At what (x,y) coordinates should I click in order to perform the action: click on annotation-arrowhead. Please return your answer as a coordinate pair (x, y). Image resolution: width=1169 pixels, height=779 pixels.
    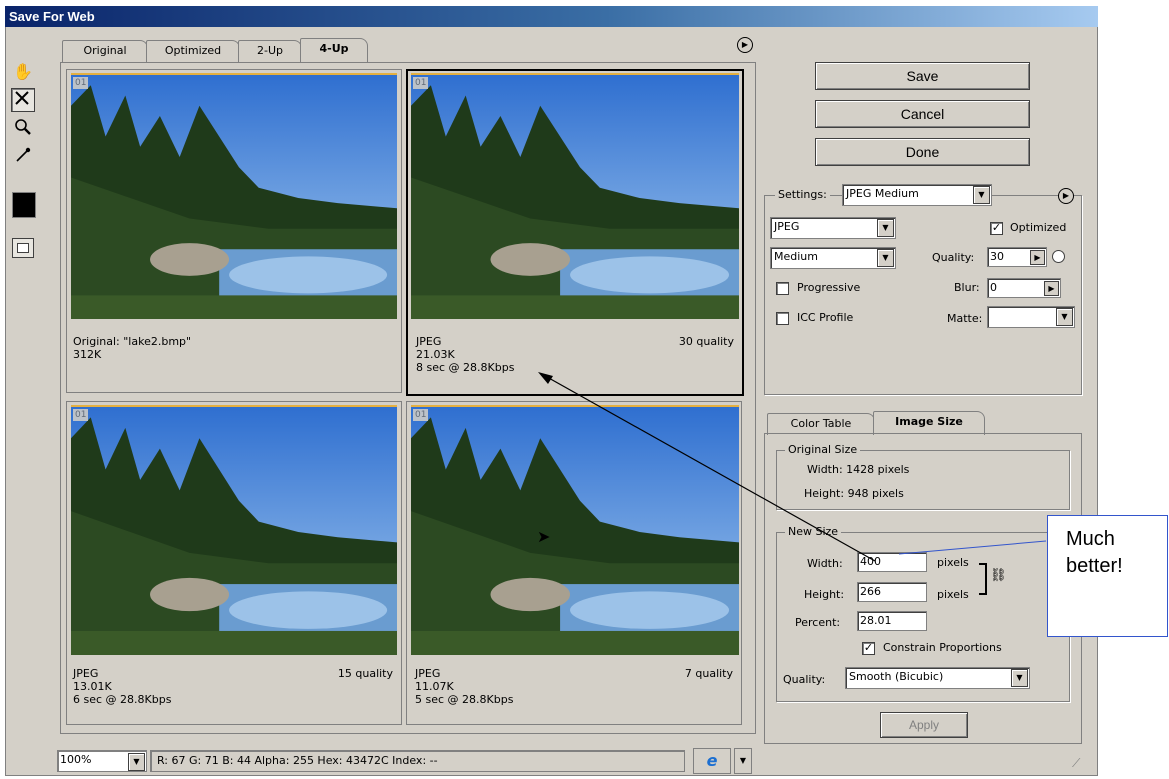
    Looking at the image, I should click on (545, 378).